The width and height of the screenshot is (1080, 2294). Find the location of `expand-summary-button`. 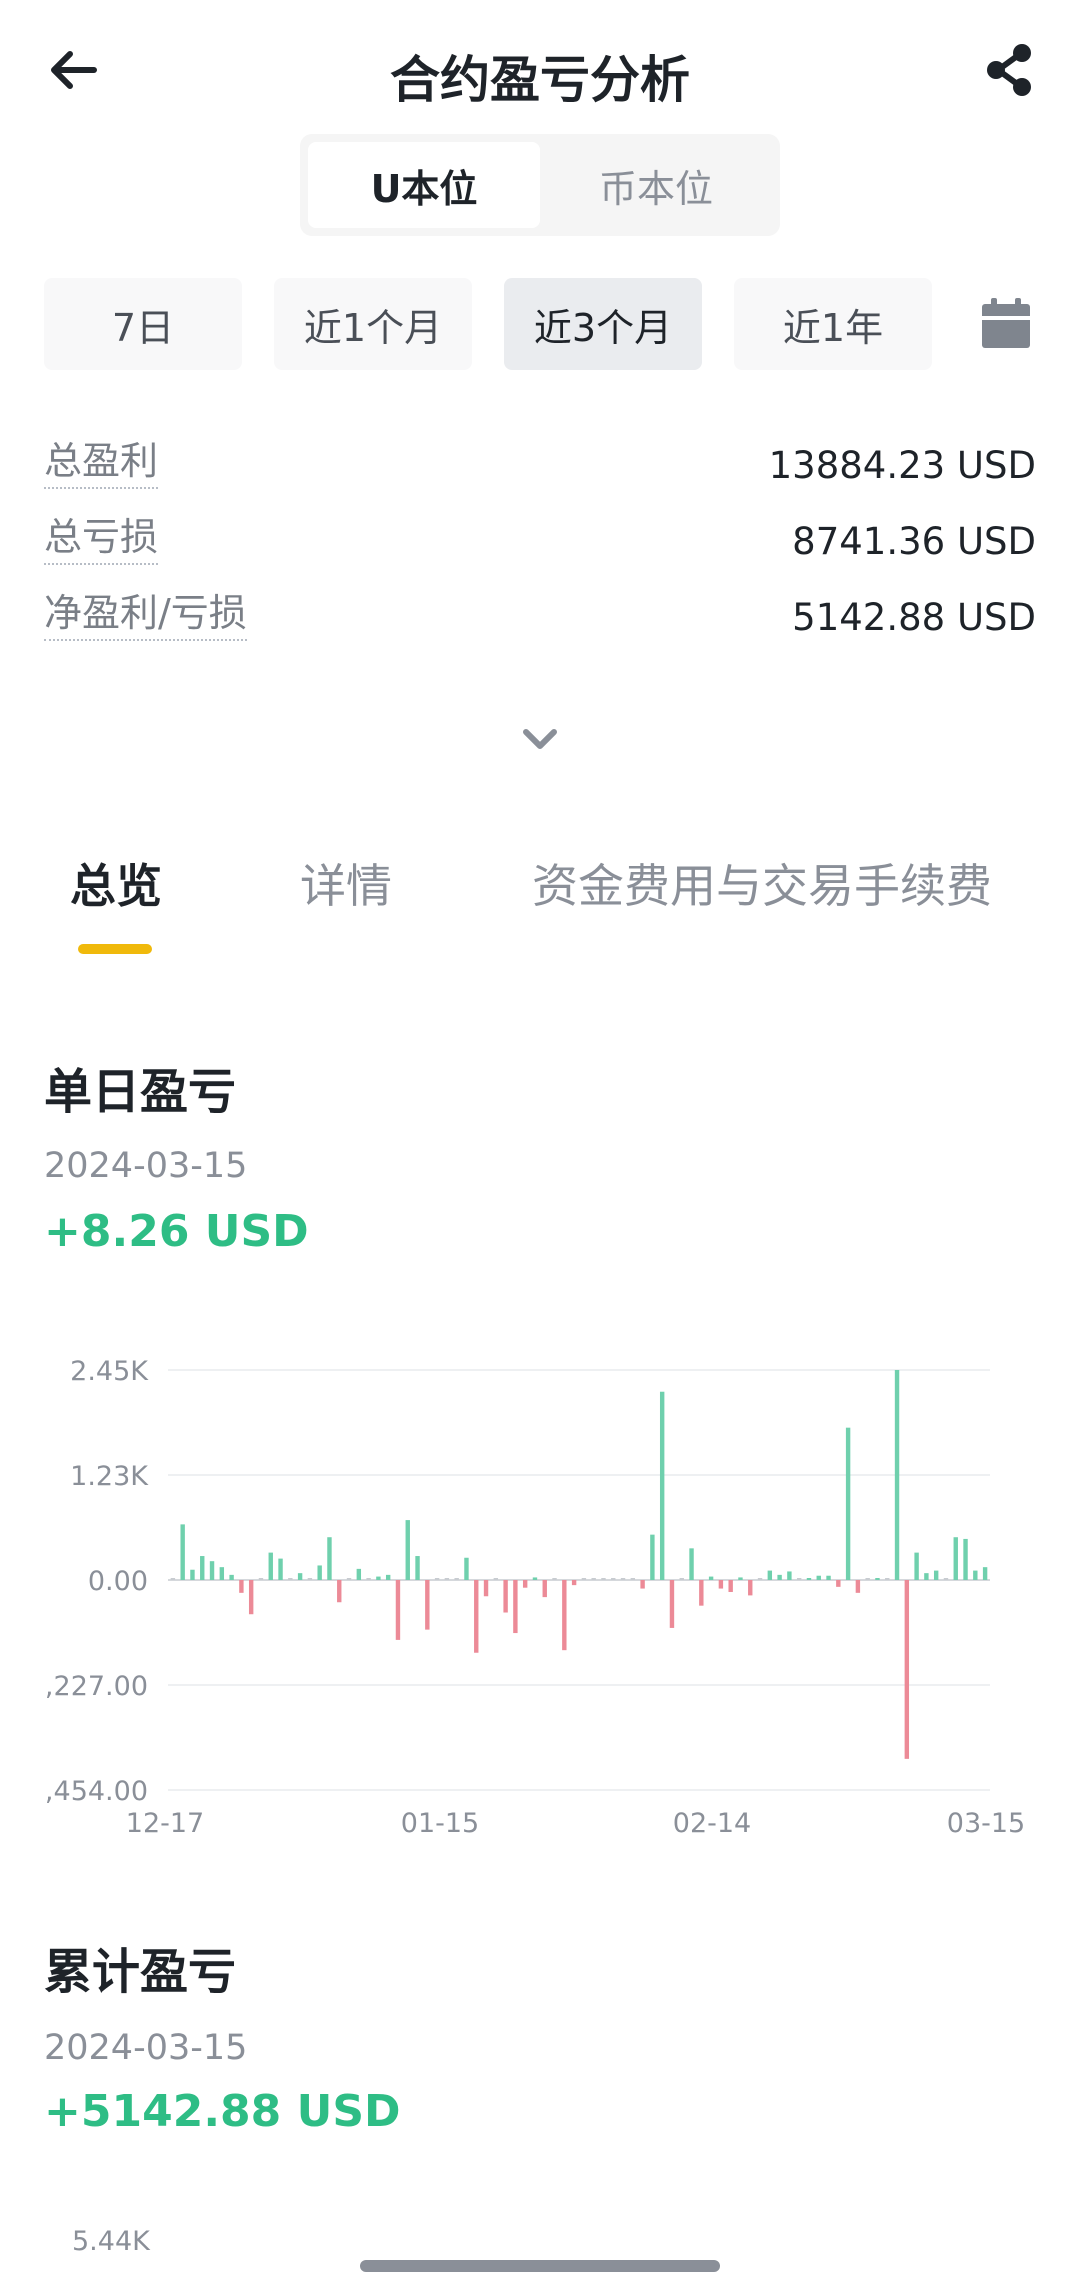

expand-summary-button is located at coordinates (540, 740).